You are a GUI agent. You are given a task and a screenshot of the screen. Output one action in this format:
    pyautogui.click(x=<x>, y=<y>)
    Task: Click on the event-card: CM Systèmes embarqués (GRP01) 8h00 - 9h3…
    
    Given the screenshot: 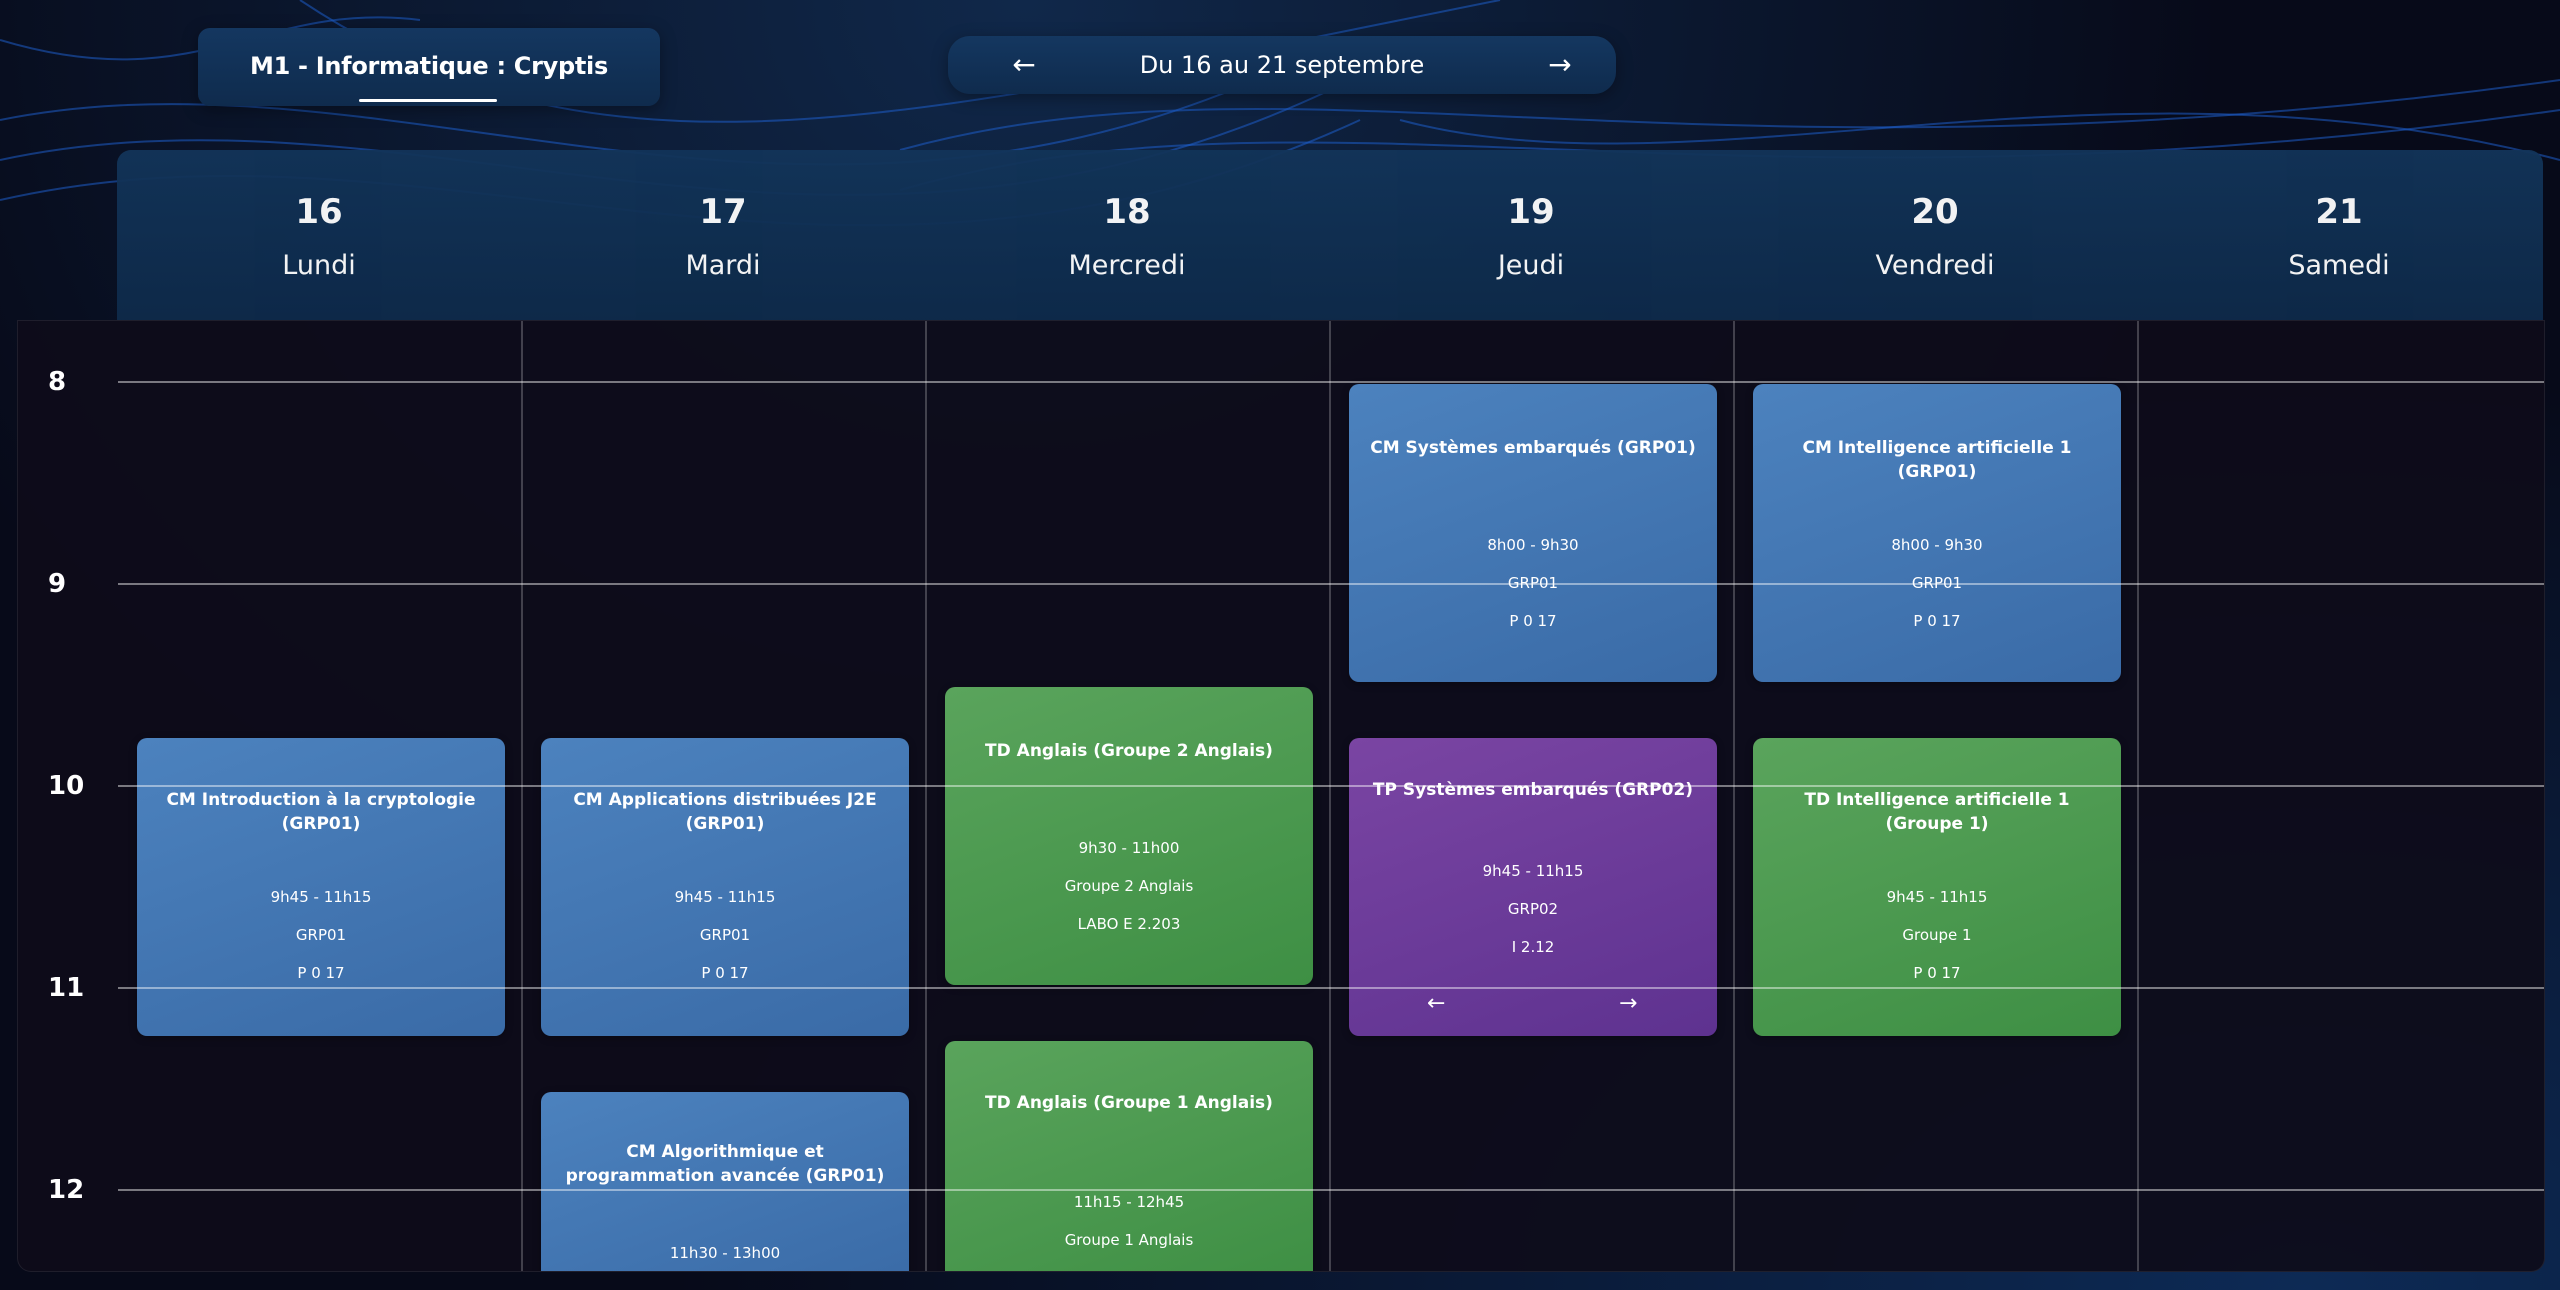 What is the action you would take?
    pyautogui.click(x=1533, y=533)
    